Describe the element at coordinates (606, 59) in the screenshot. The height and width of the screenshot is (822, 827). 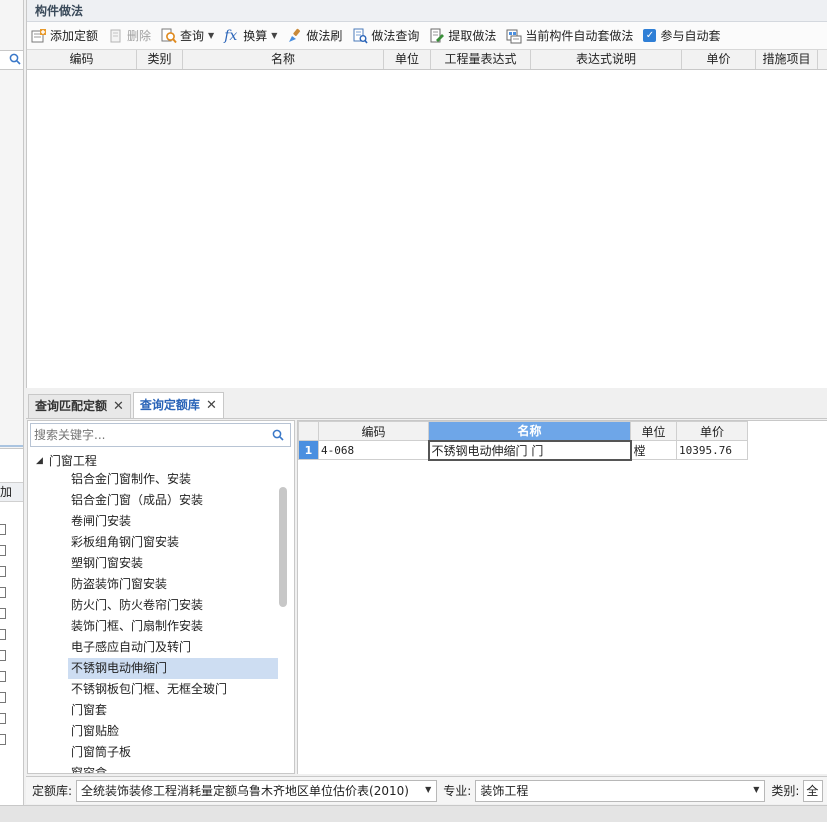
I see `col-header-expr-desc: 表达式说明` at that location.